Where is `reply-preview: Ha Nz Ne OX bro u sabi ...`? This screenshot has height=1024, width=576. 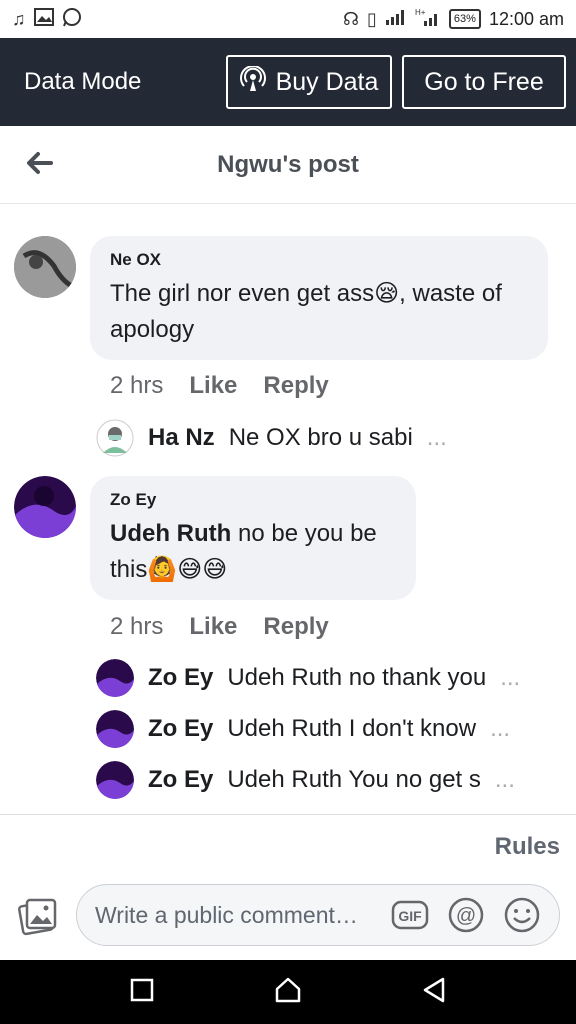
reply-preview: Ha Nz Ne OX bro u sabi ... is located at coordinates (271, 438).